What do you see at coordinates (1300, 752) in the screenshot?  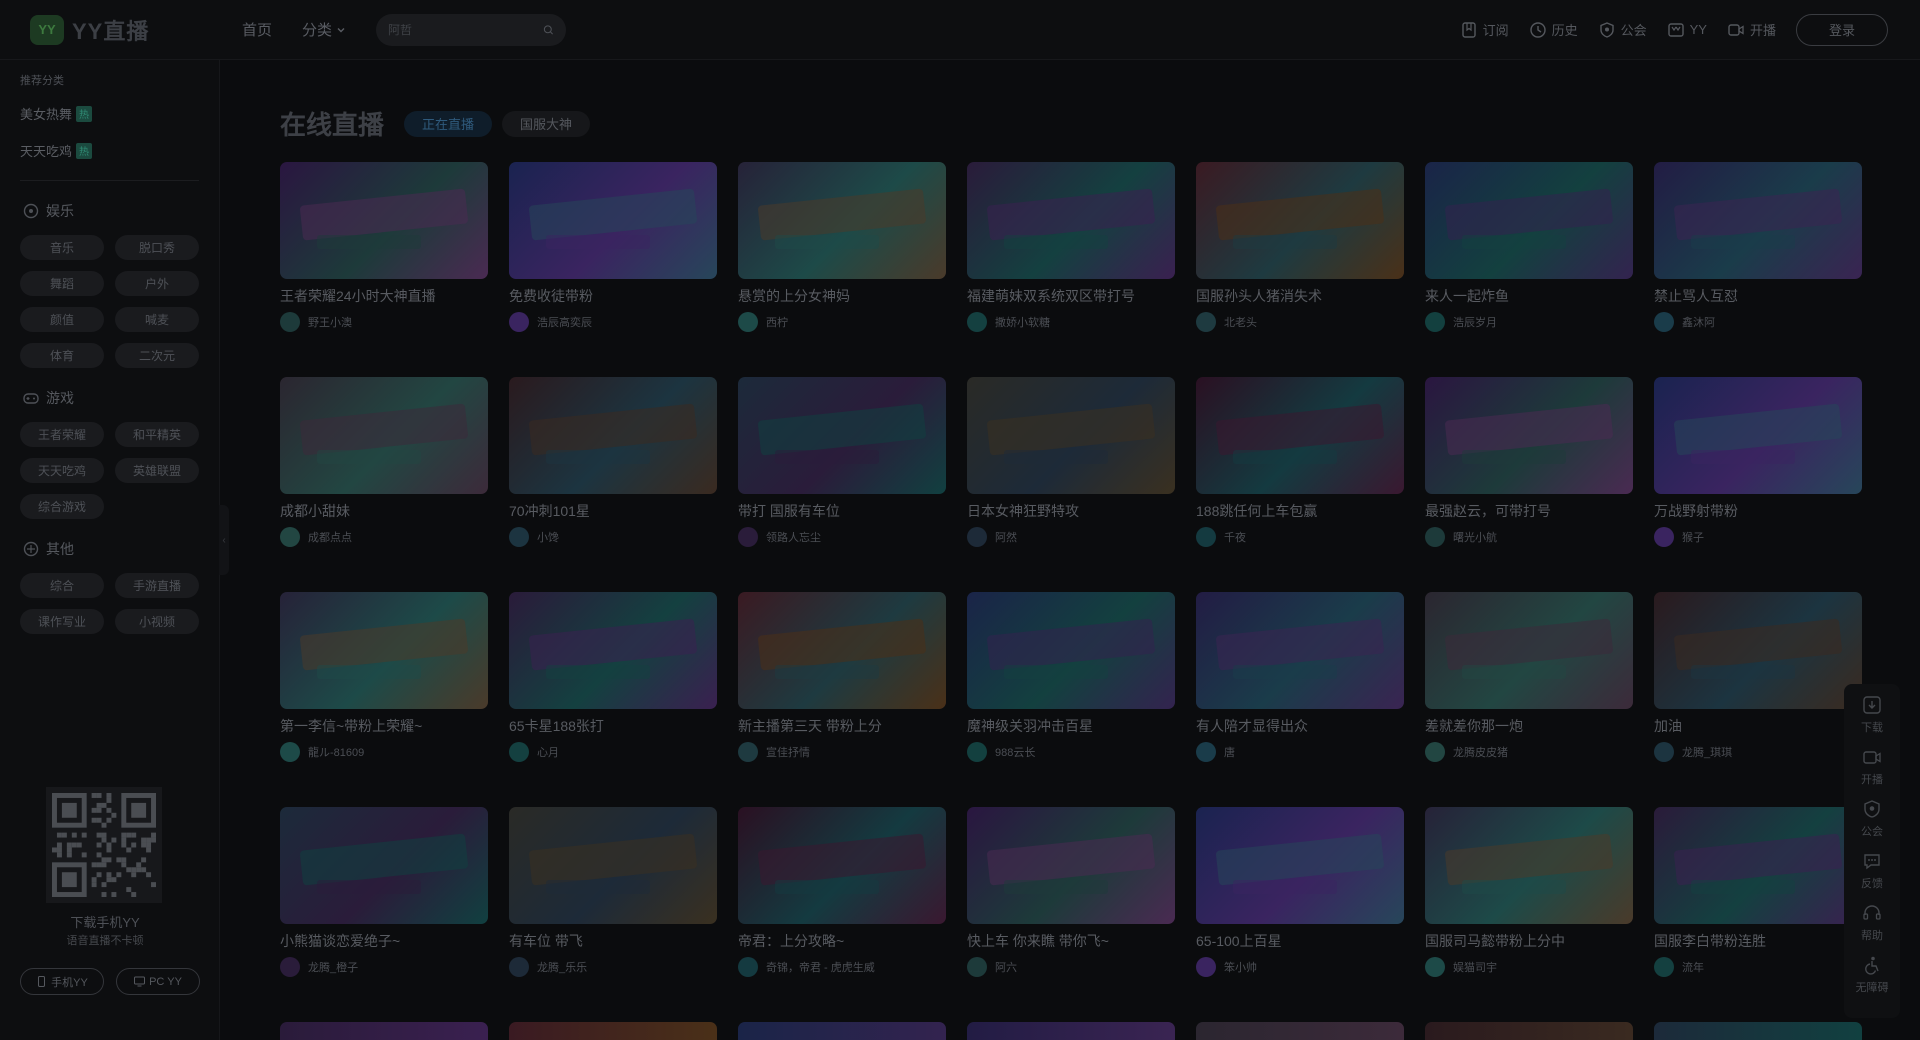 I see `anchor-info: 唐` at bounding box center [1300, 752].